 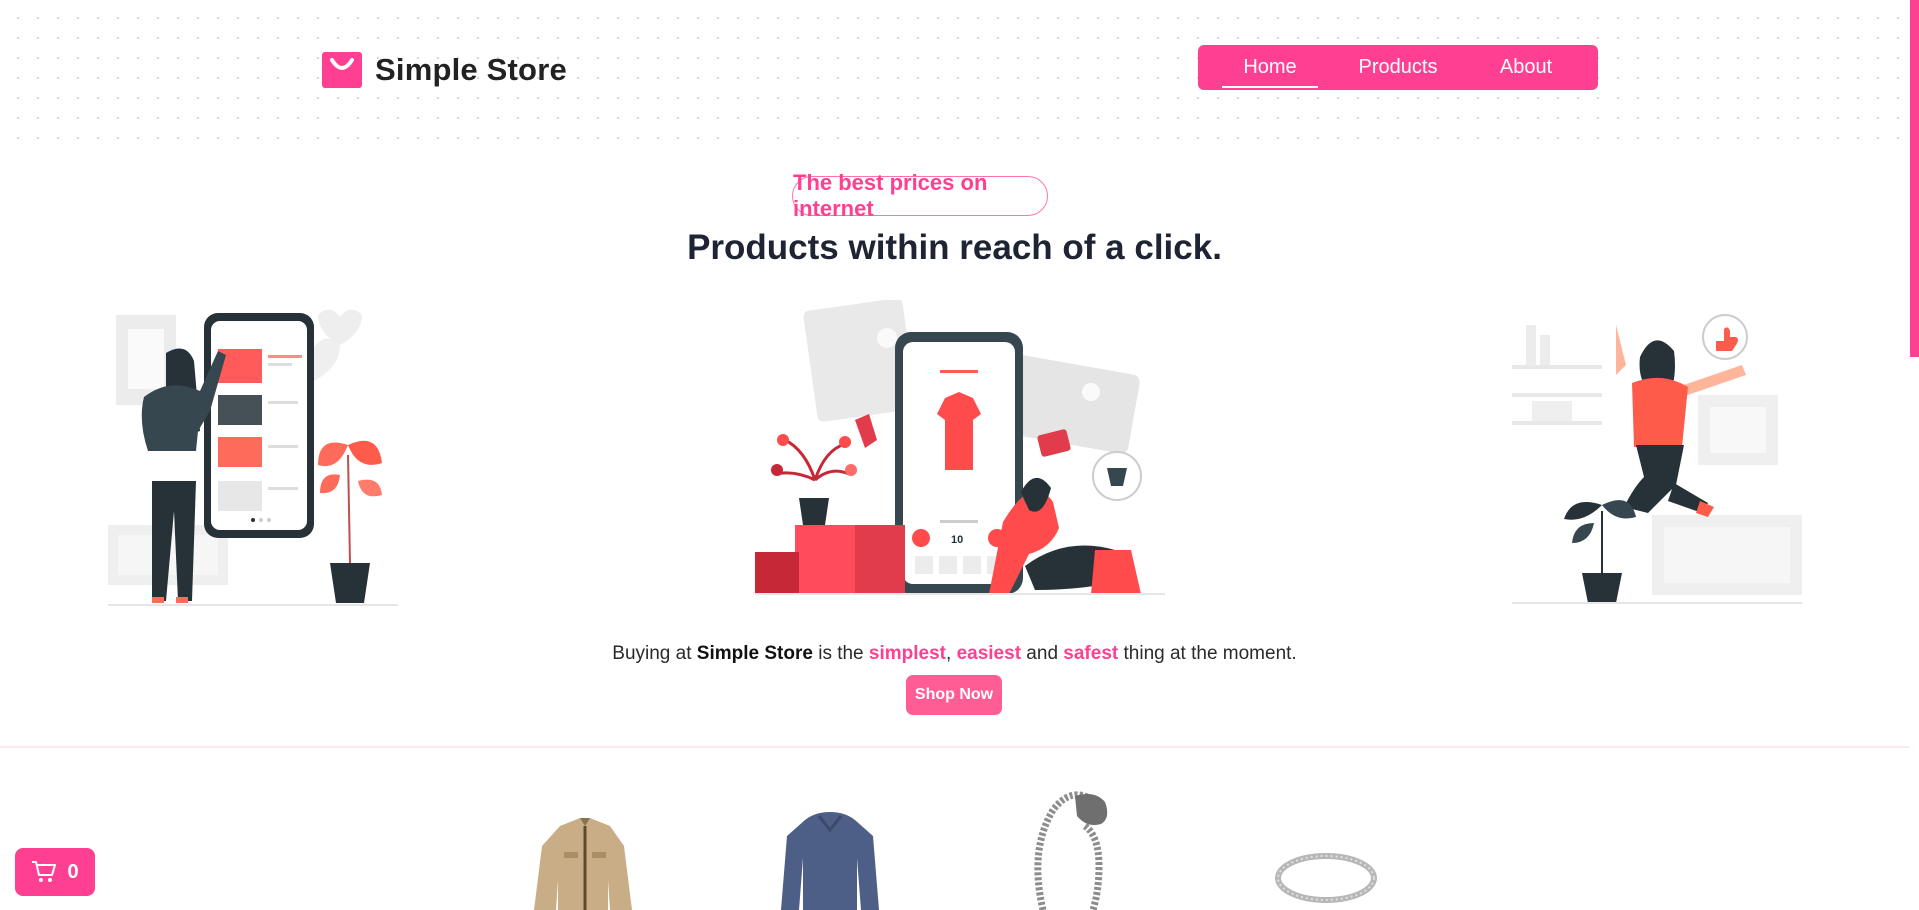 I want to click on tagline-middle: is the, so click(x=840, y=653).